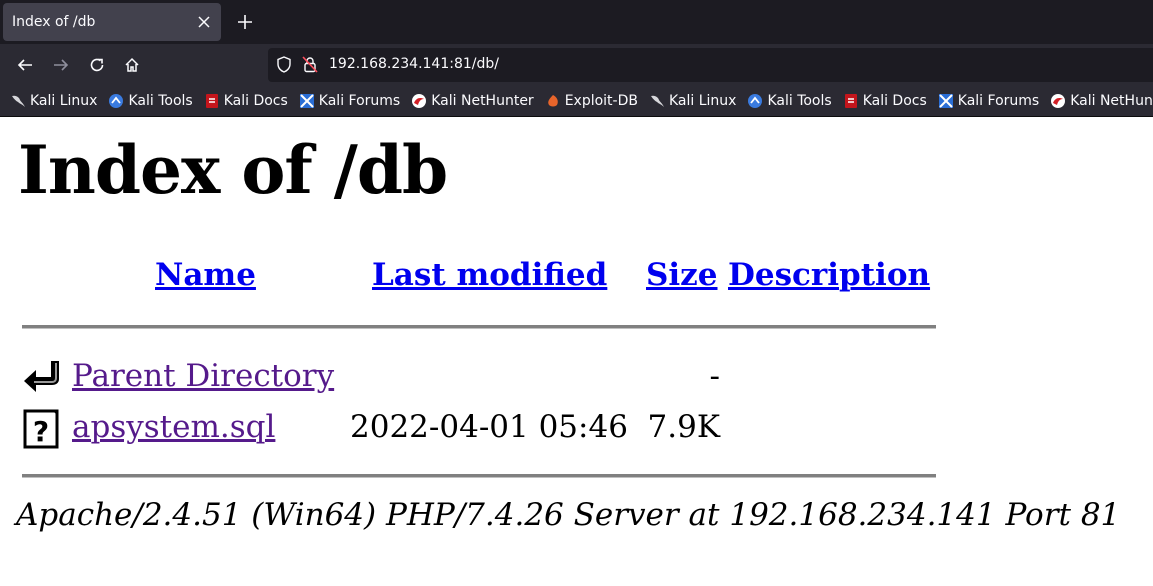 This screenshot has width=1153, height=586. Describe the element at coordinates (310, 66) in the screenshot. I see `insecure-lock-icon` at that location.